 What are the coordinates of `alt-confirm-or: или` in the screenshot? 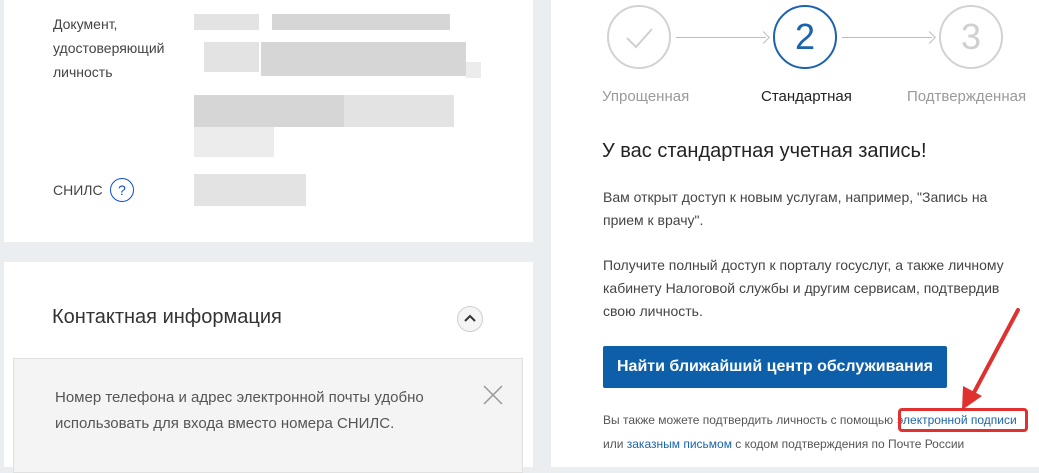 It's located at (615, 444).